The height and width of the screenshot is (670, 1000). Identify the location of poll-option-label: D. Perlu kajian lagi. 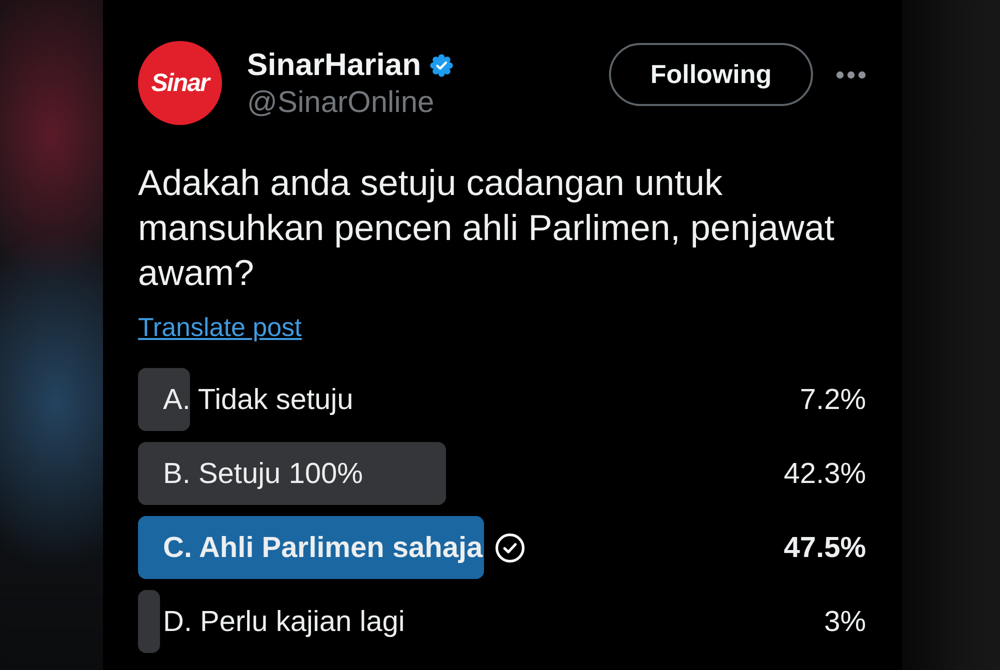
(284, 622).